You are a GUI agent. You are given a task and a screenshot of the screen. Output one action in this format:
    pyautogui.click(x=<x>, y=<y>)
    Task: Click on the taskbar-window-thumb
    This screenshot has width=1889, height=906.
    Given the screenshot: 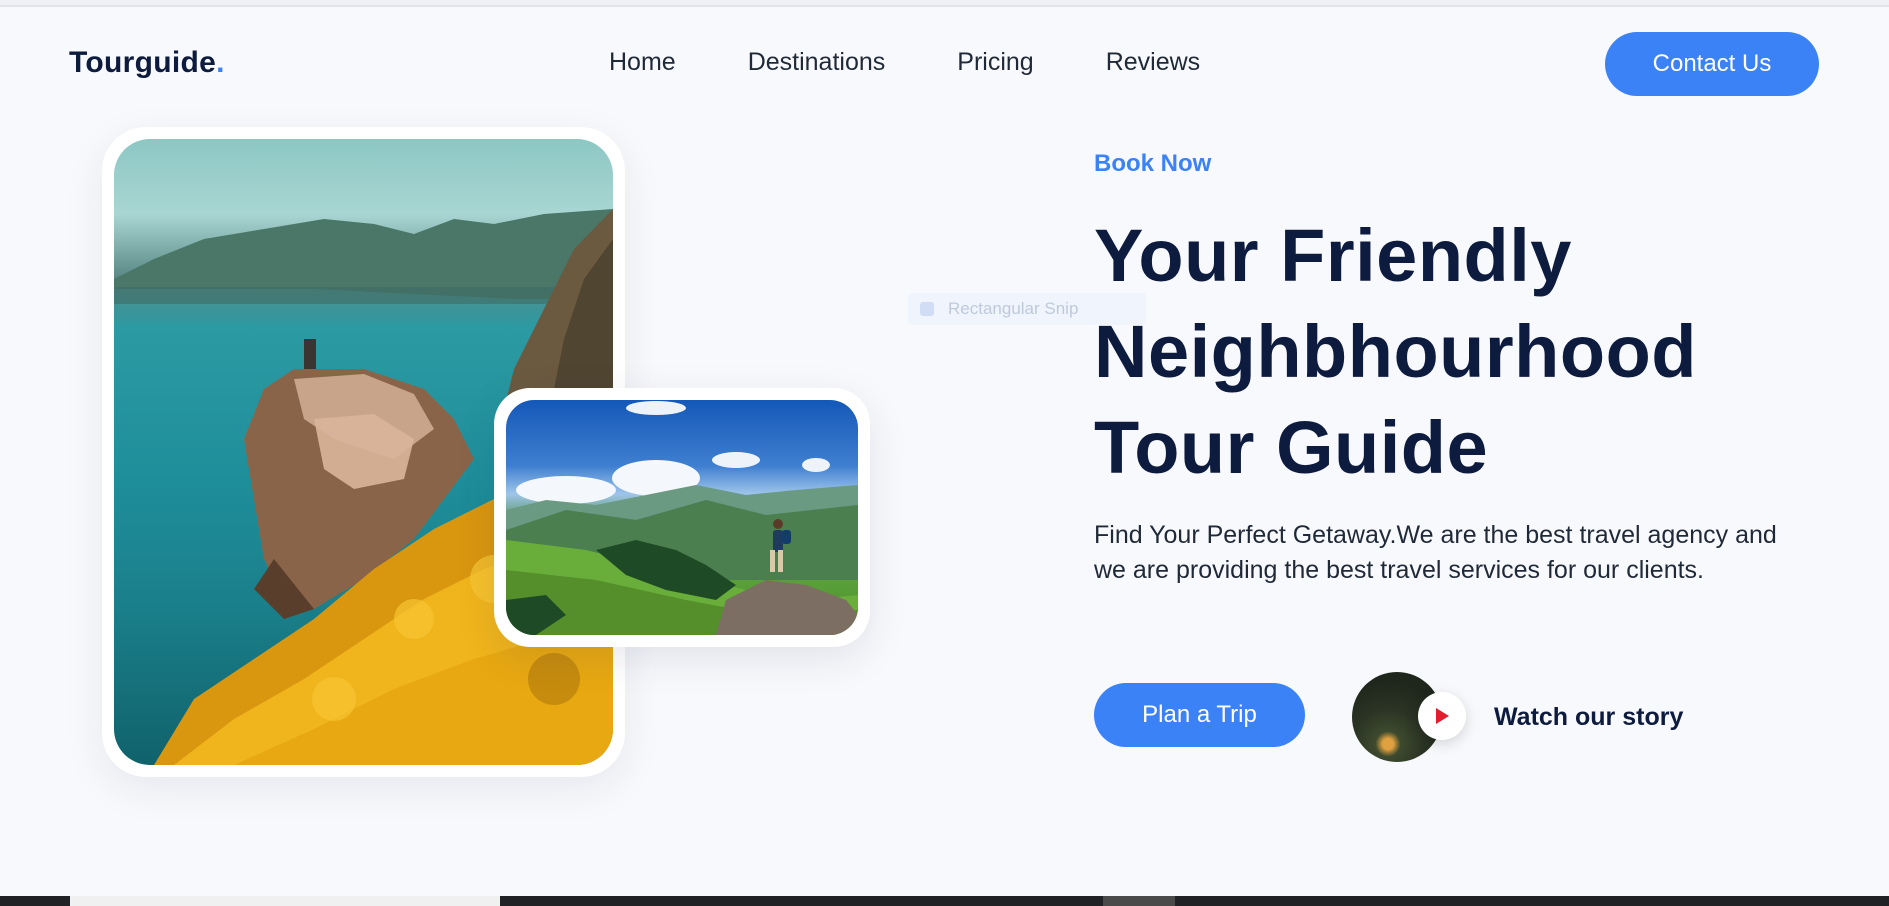 What is the action you would take?
    pyautogui.click(x=285, y=901)
    